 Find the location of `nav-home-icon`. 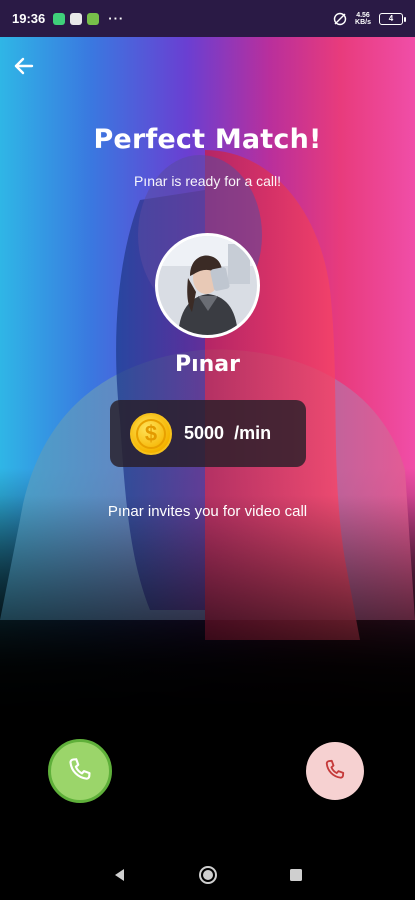

nav-home-icon is located at coordinates (208, 875).